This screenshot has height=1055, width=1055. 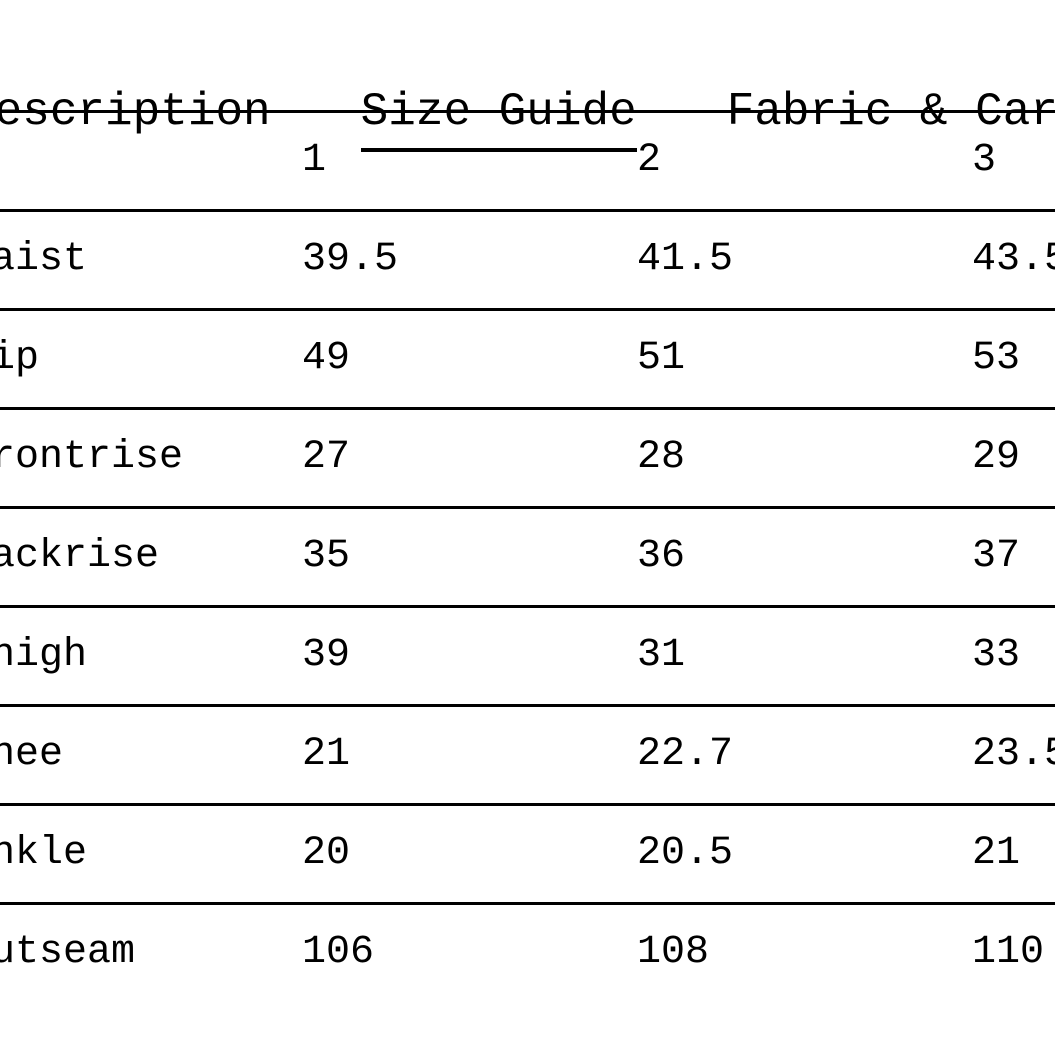 I want to click on row-label-backrise: Backrise, so click(x=151, y=556).